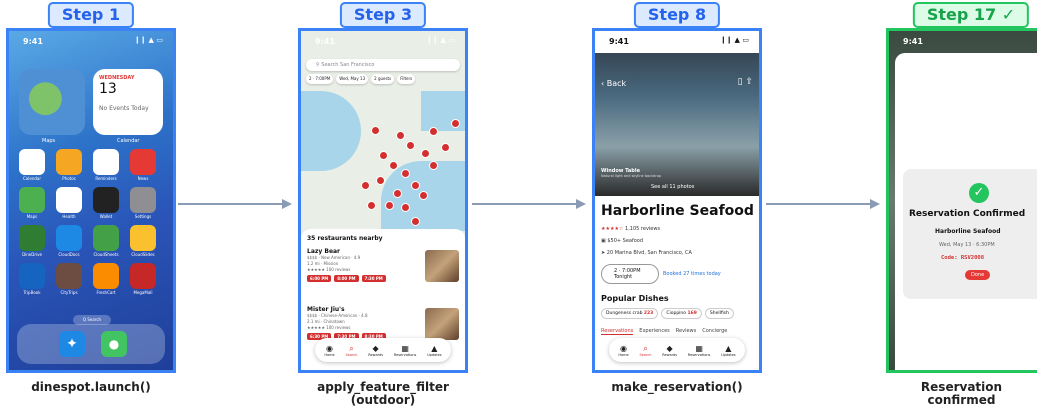 This screenshot has height=408, width=1037. I want to click on compass-icon: ✦, so click(72, 344).